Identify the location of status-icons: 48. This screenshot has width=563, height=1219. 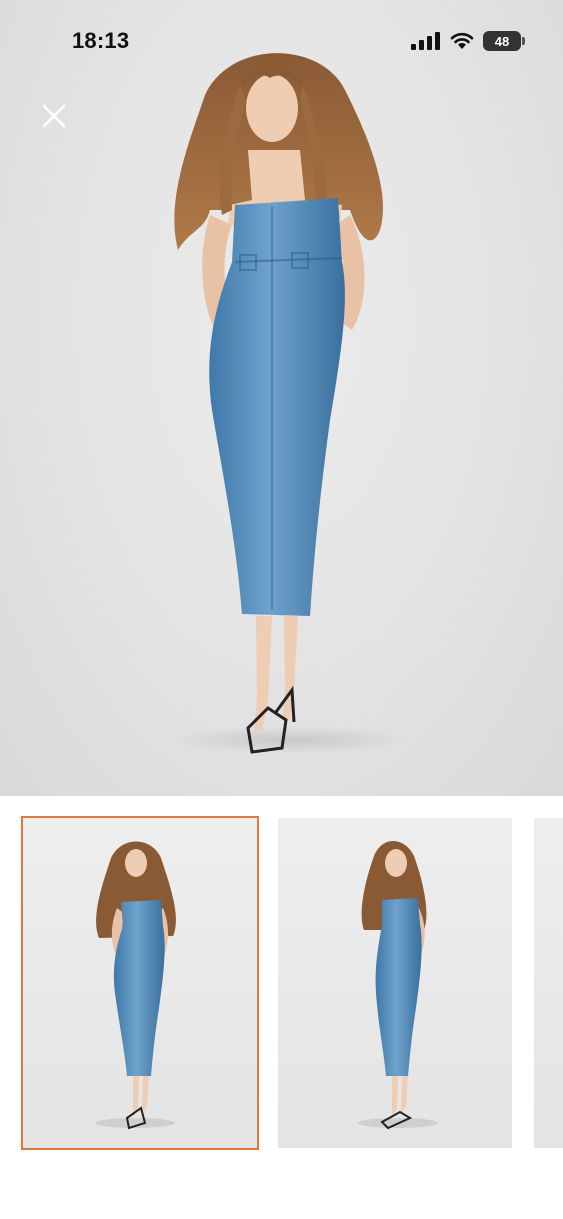
(468, 41).